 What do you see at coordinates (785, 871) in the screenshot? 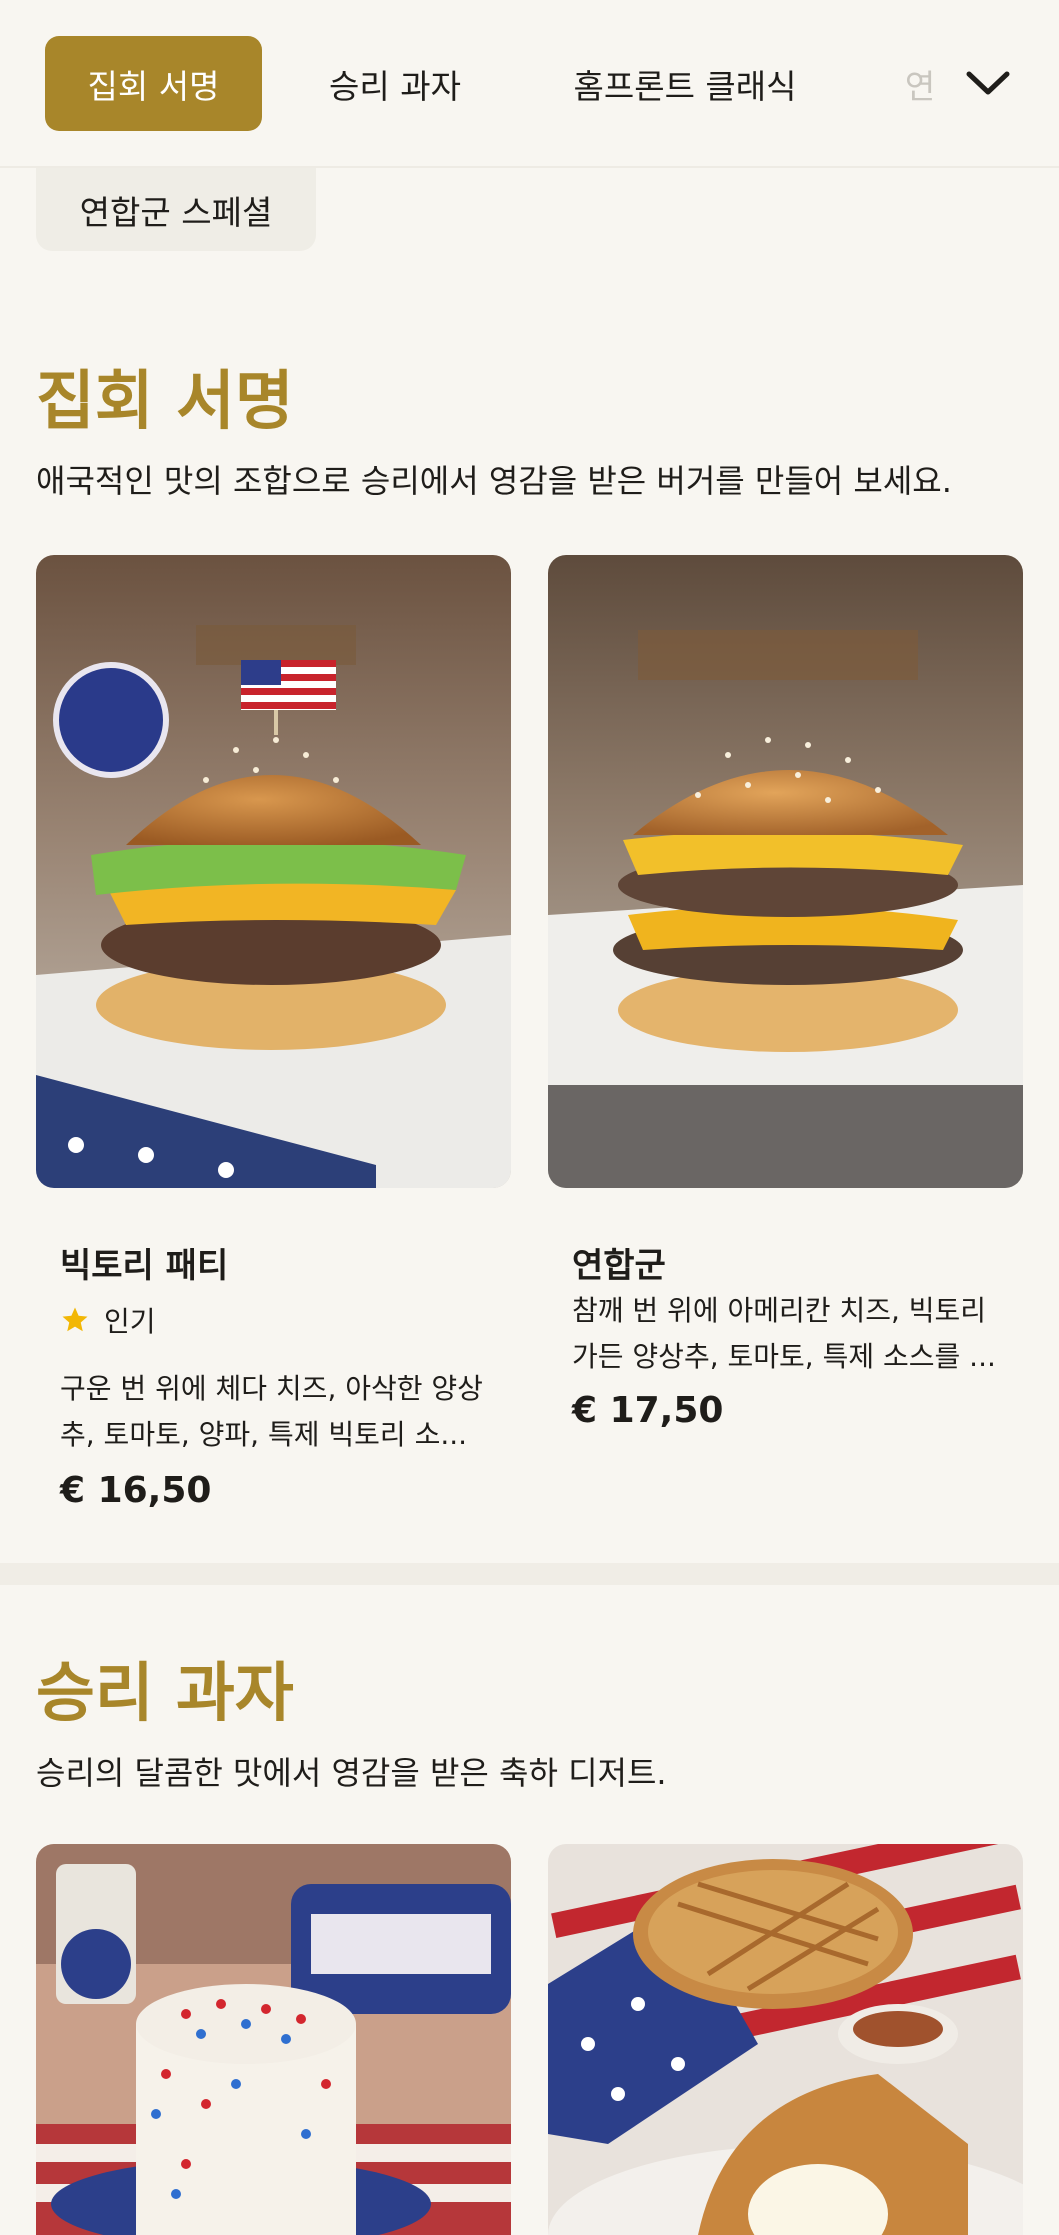
I see `item-image-allied` at bounding box center [785, 871].